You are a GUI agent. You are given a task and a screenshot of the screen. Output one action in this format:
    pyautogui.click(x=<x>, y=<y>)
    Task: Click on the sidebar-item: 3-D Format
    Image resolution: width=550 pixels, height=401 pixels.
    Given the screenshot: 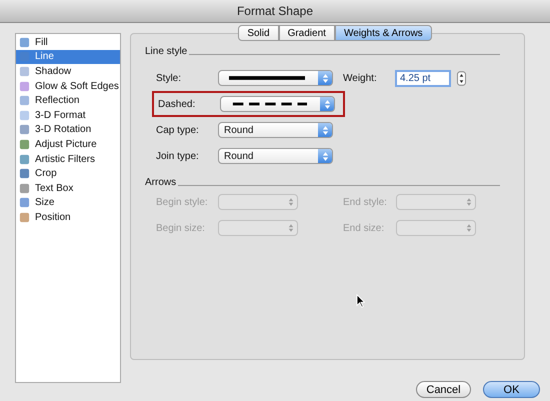 What is the action you would take?
    pyautogui.click(x=68, y=115)
    